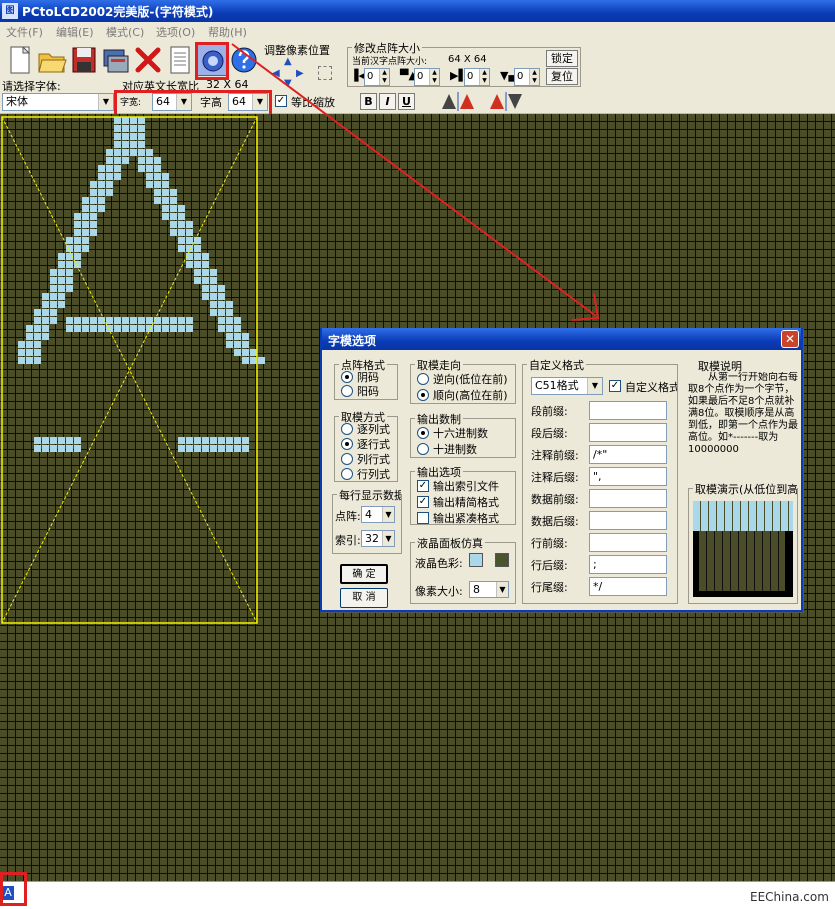  Describe the element at coordinates (423, 379) in the screenshot. I see `radio-reverse` at that location.